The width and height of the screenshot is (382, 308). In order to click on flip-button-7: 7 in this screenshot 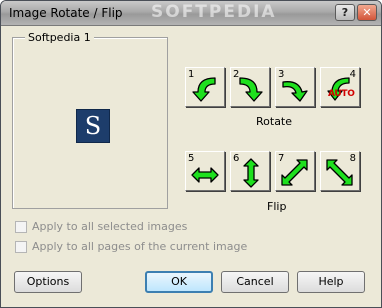, I will do `click(295, 171)`.